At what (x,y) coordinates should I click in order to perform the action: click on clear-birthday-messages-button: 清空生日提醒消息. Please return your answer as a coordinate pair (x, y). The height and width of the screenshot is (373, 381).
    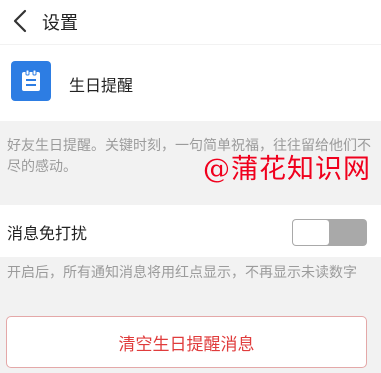
    Looking at the image, I should click on (186, 342).